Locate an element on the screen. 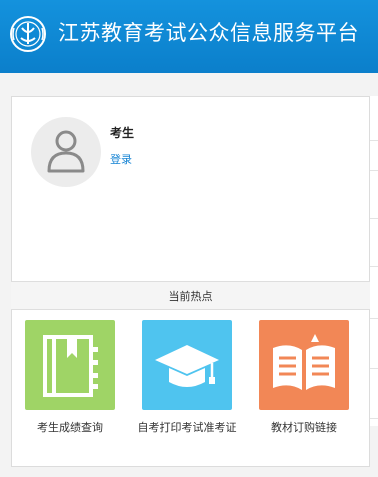  admission-ticket-tile is located at coordinates (187, 365).